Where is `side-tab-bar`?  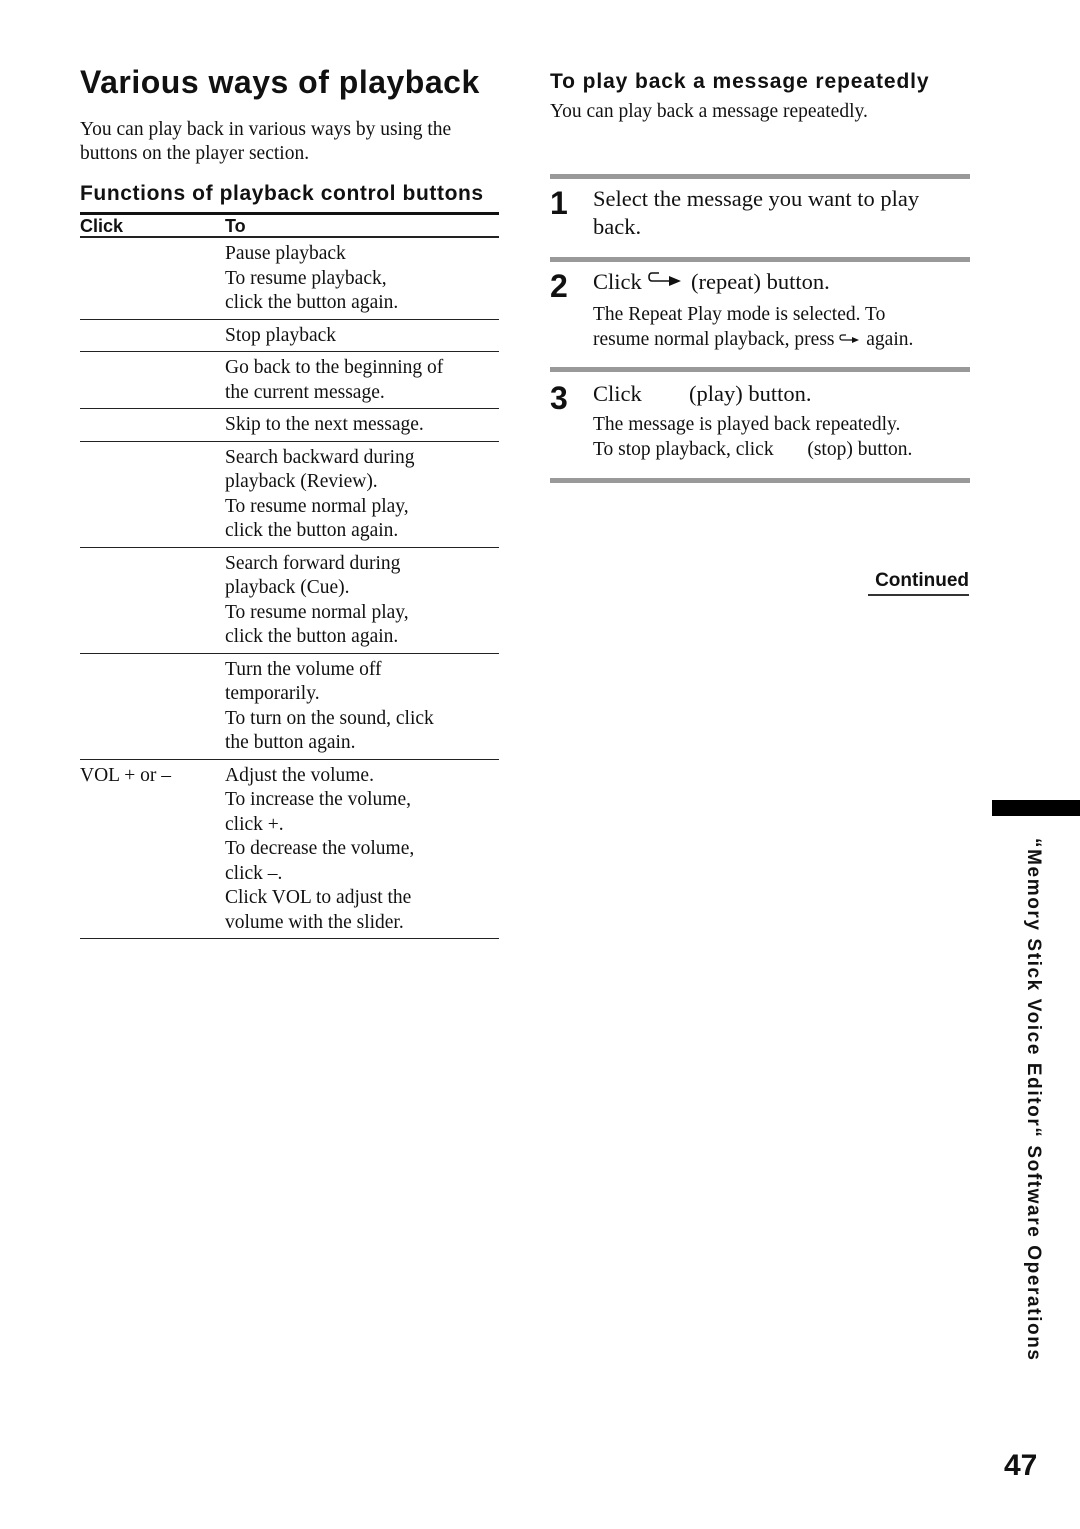
side-tab-bar is located at coordinates (1036, 808).